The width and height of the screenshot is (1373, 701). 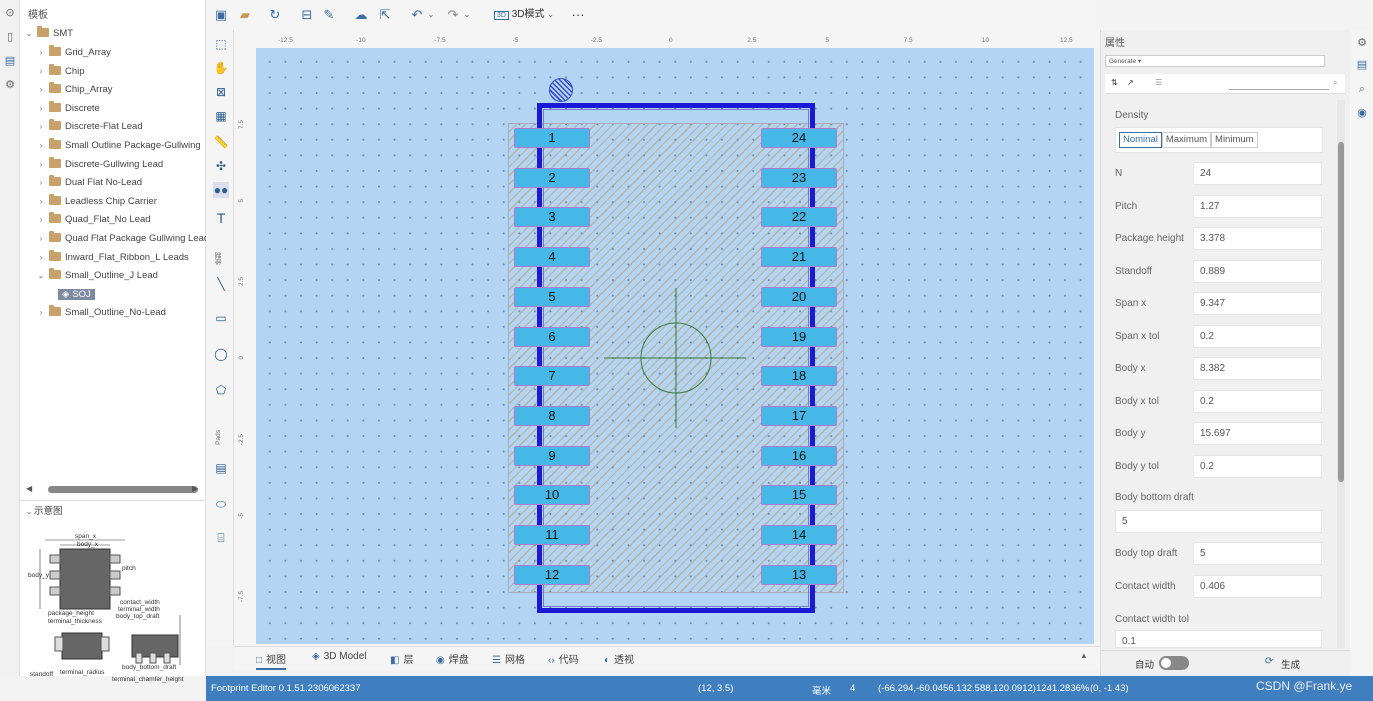 I want to click on tab-item: ◐ 透视, so click(x=619, y=658).